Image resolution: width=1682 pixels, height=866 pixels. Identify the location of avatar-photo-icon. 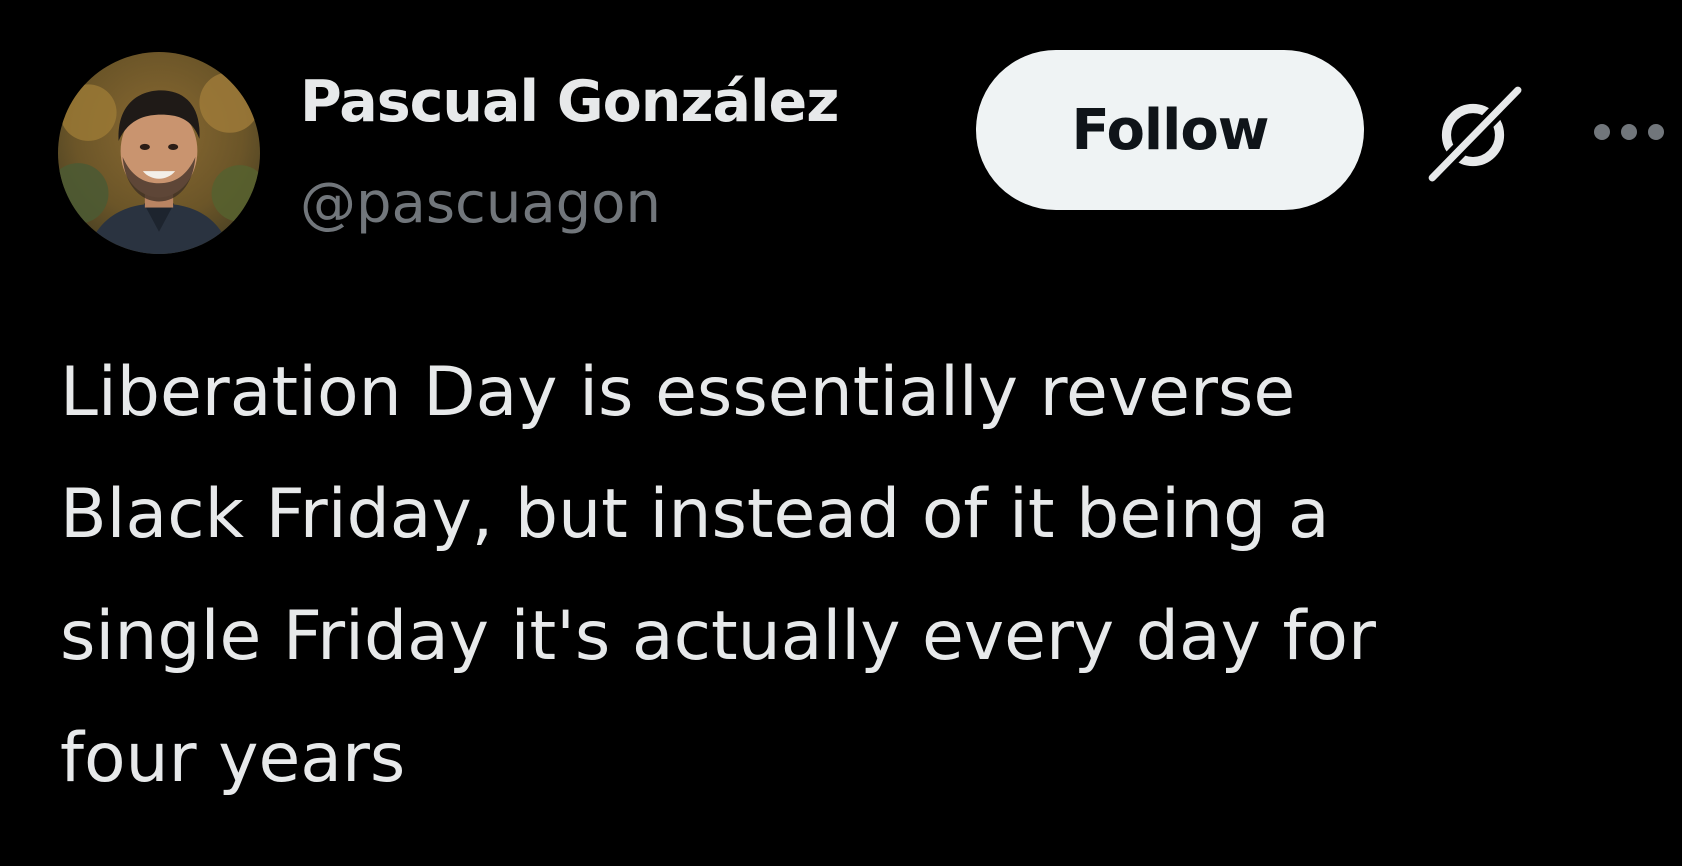
(159, 153).